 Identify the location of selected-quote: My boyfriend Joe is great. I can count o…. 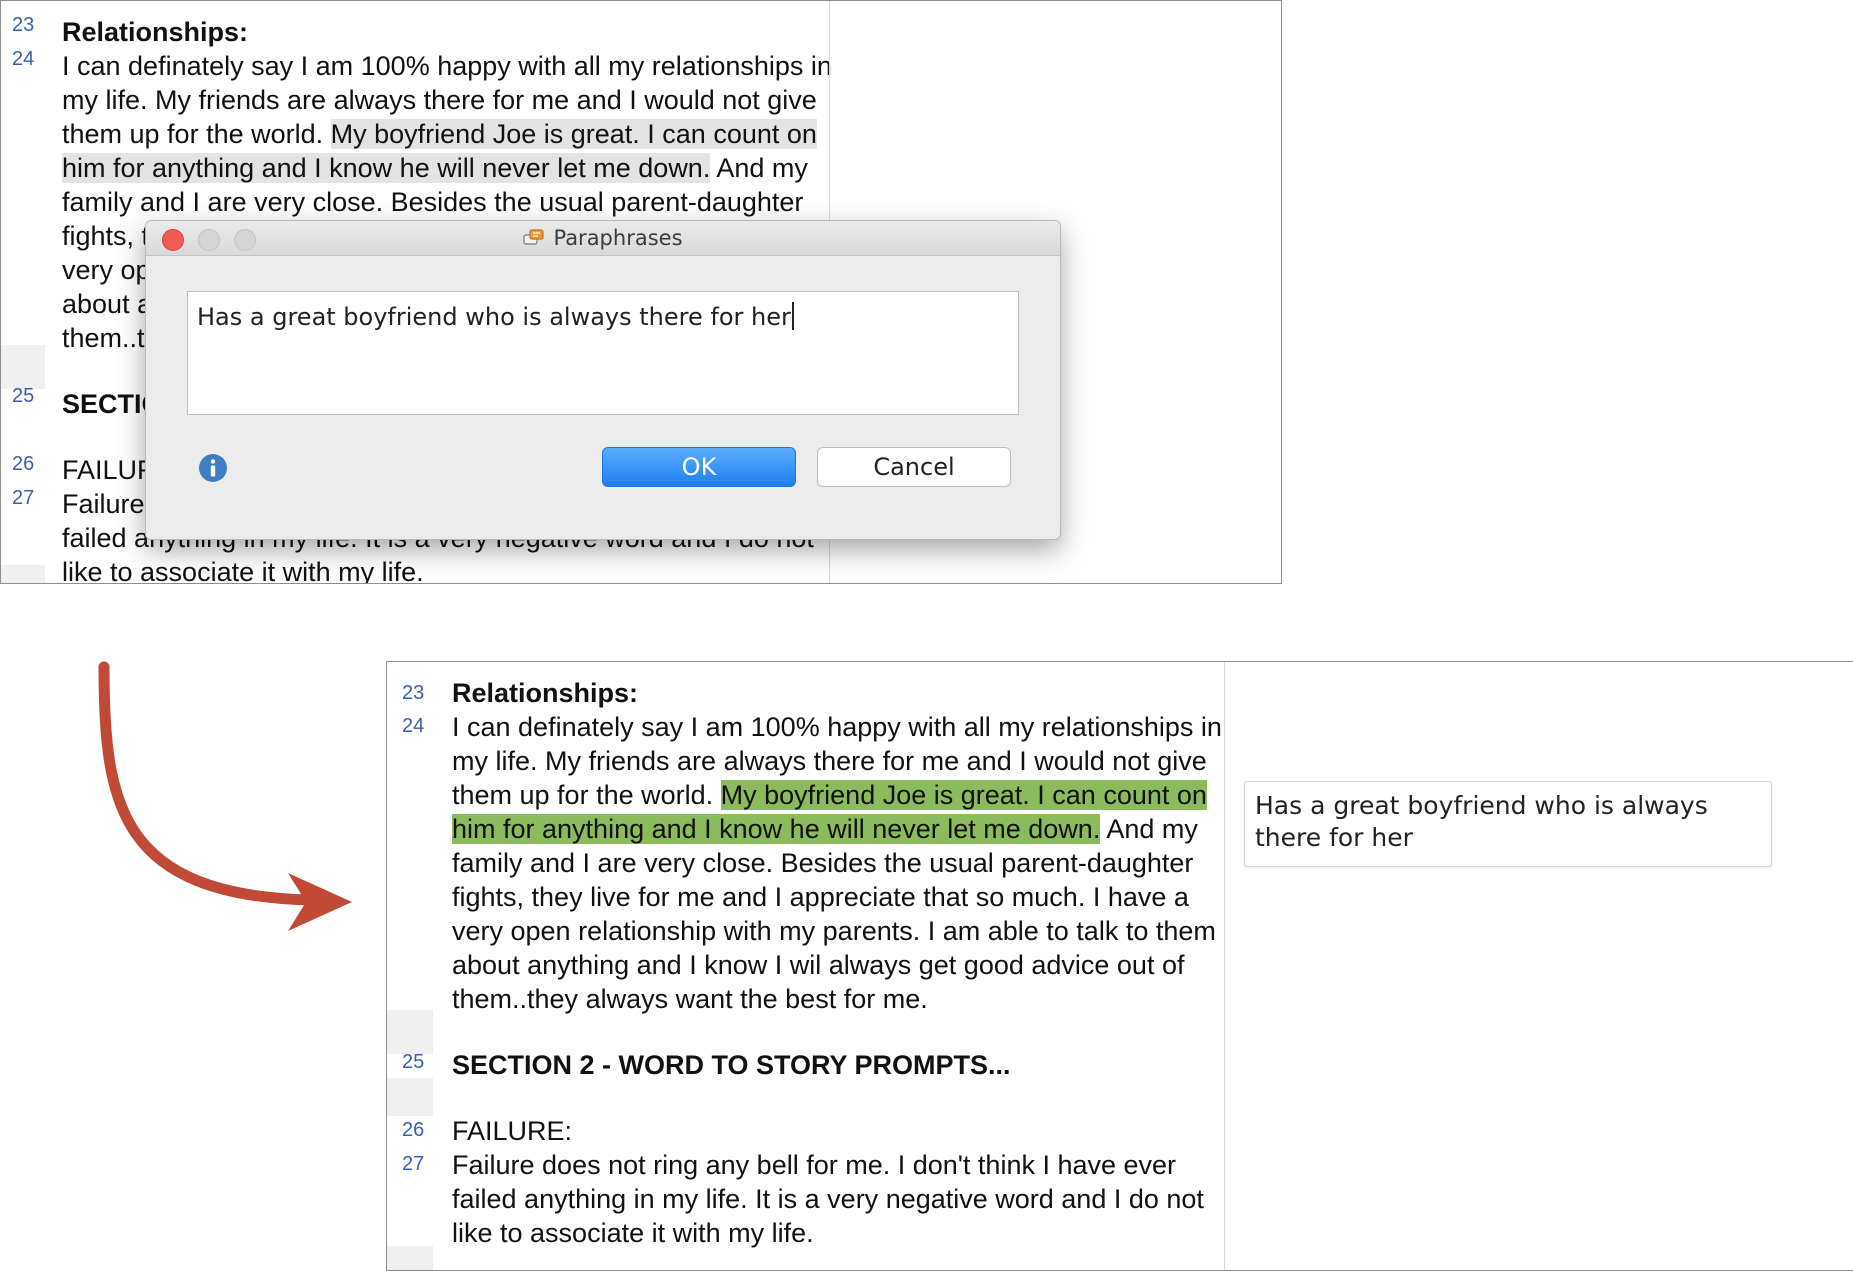
(573, 134).